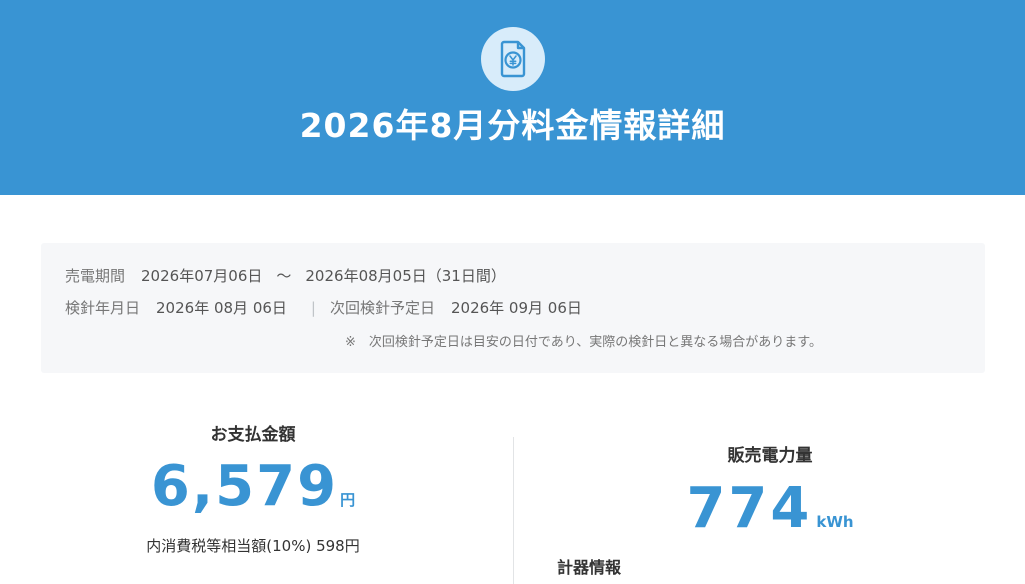 Image resolution: width=1025 pixels, height=584 pixels. What do you see at coordinates (835, 522) in the screenshot?
I see `power-unit: kWh` at bounding box center [835, 522].